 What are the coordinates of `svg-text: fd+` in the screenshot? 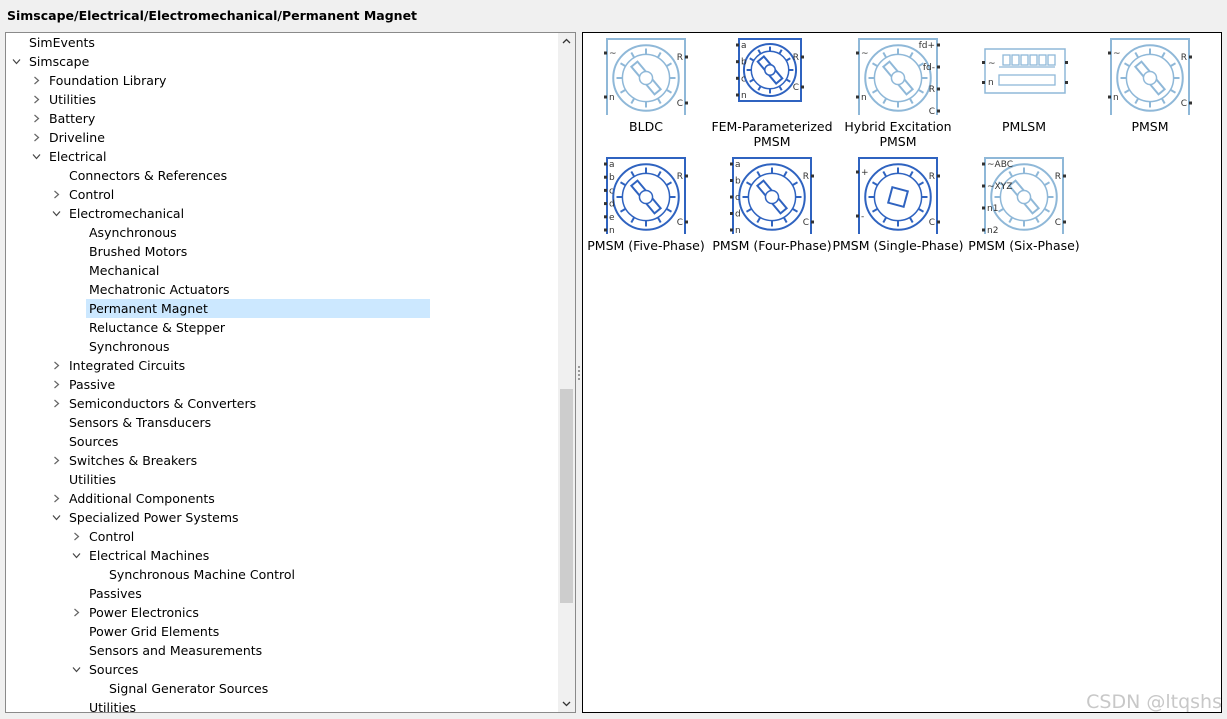 It's located at (927, 46).